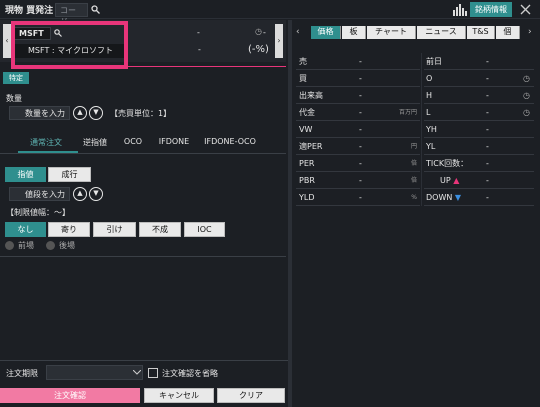  What do you see at coordinates (358, 197) in the screenshot?
I see `stat-row-left: YLD -%` at bounding box center [358, 197].